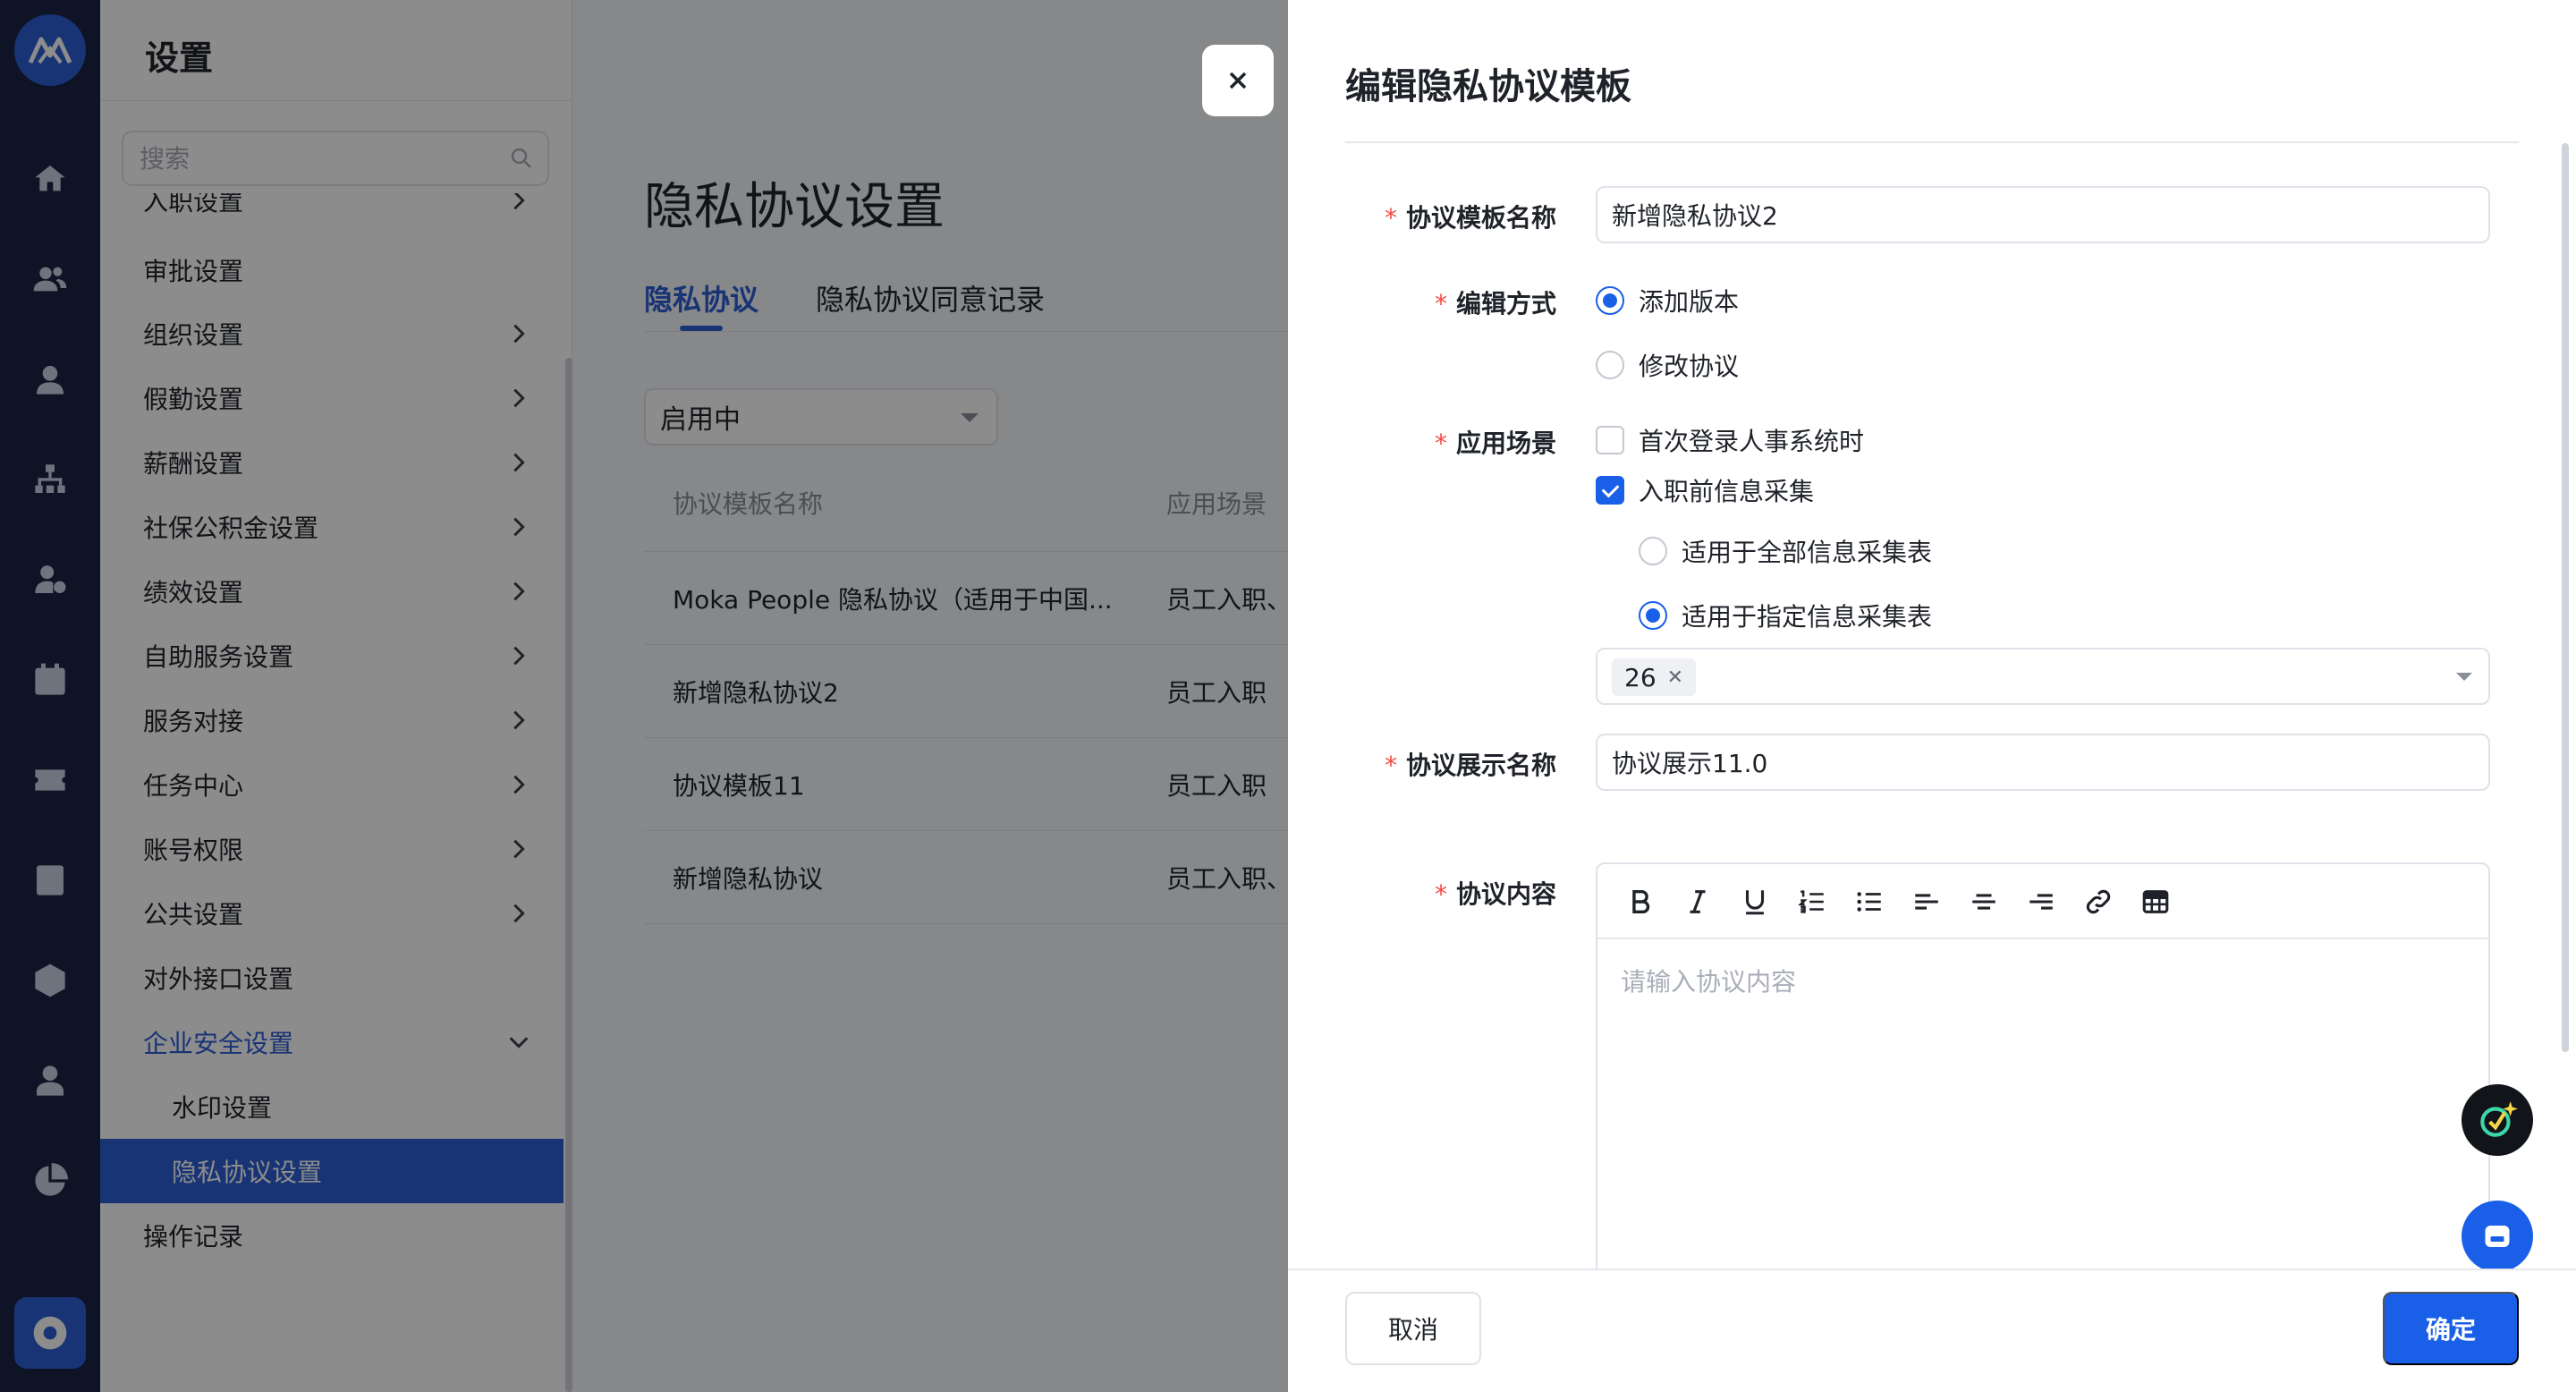  What do you see at coordinates (2043, 762) in the screenshot?
I see `display-name-input: 协议展示11.0` at bounding box center [2043, 762].